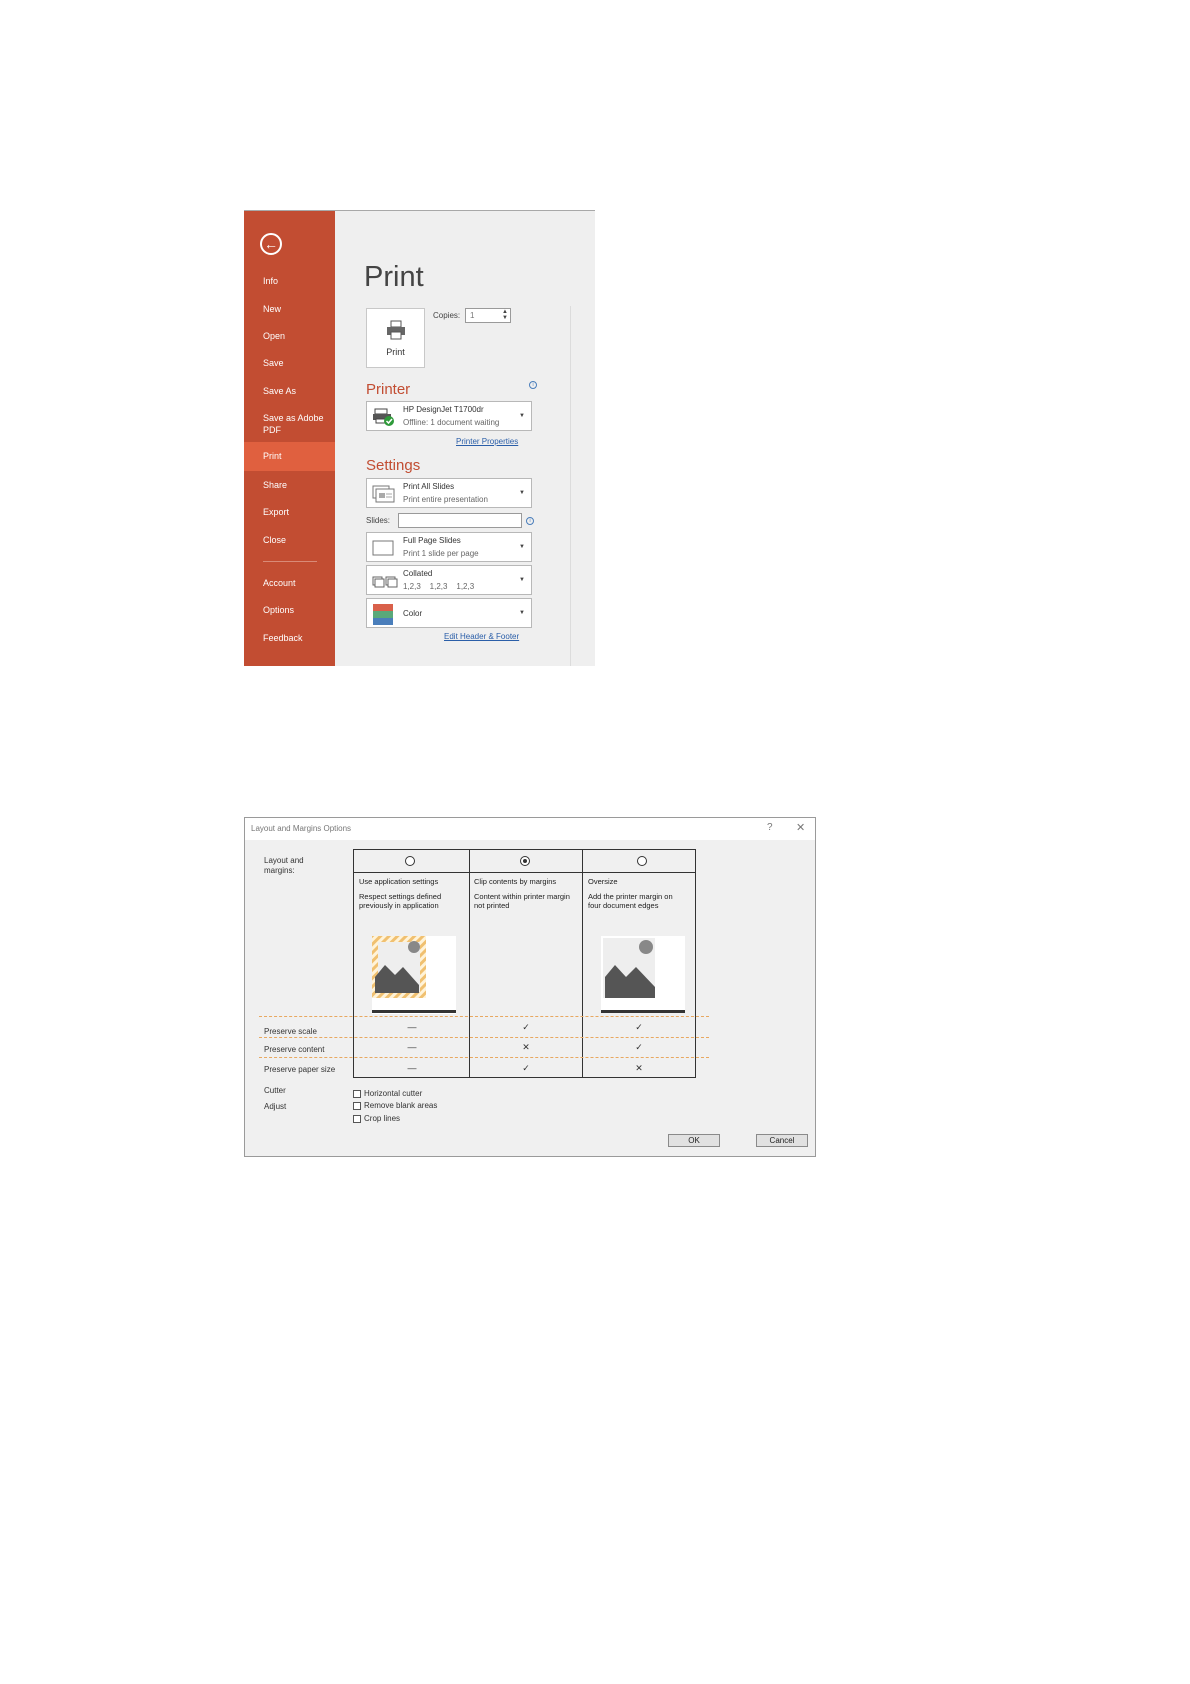 This screenshot has height=1684, width=1190. I want to click on sidebar-item-label: Share, so click(275, 485).